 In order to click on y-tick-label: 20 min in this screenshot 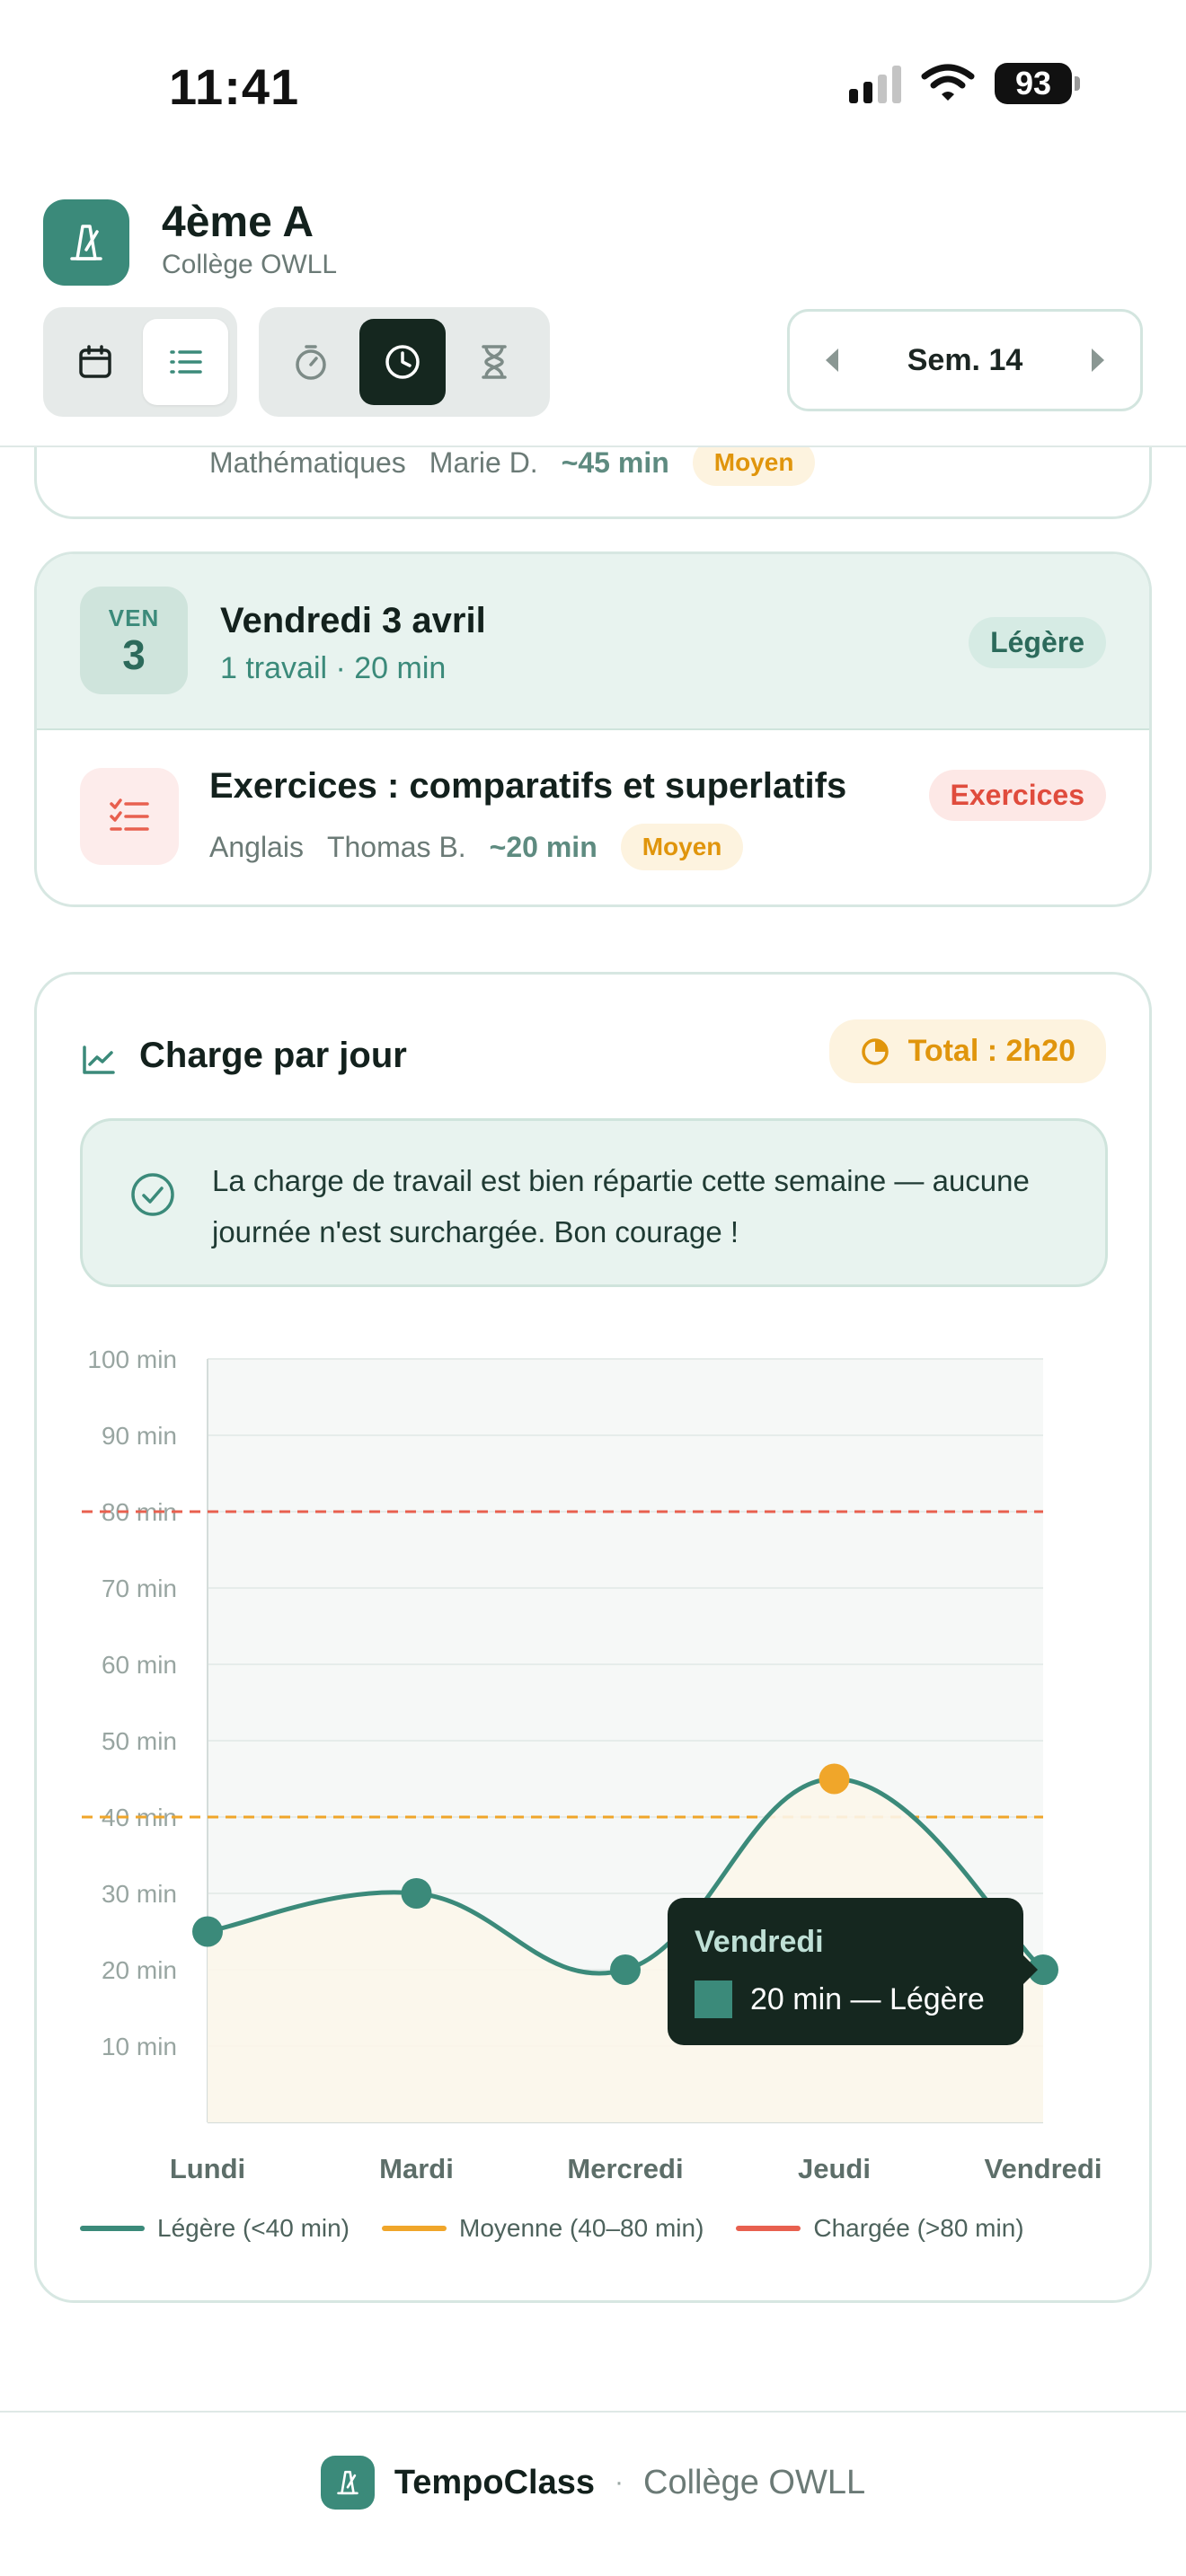, I will do `click(139, 1970)`.